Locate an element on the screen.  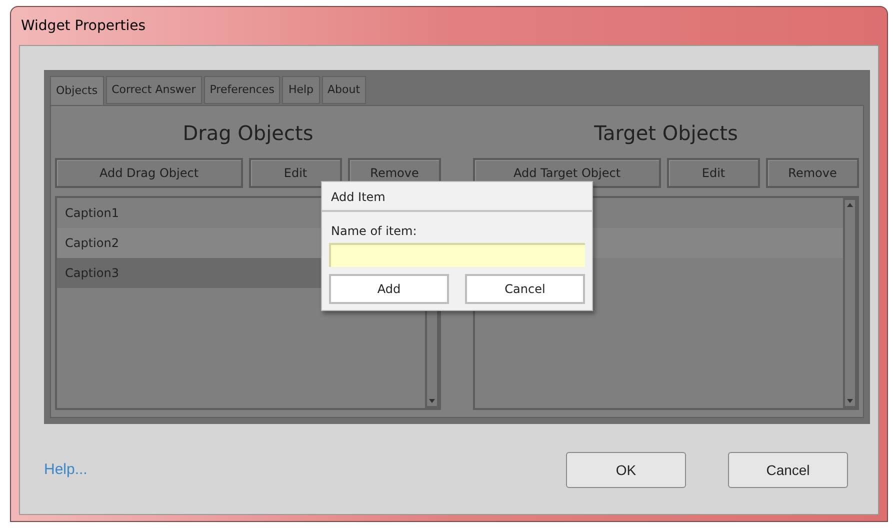
tab: Objects is located at coordinates (77, 91).